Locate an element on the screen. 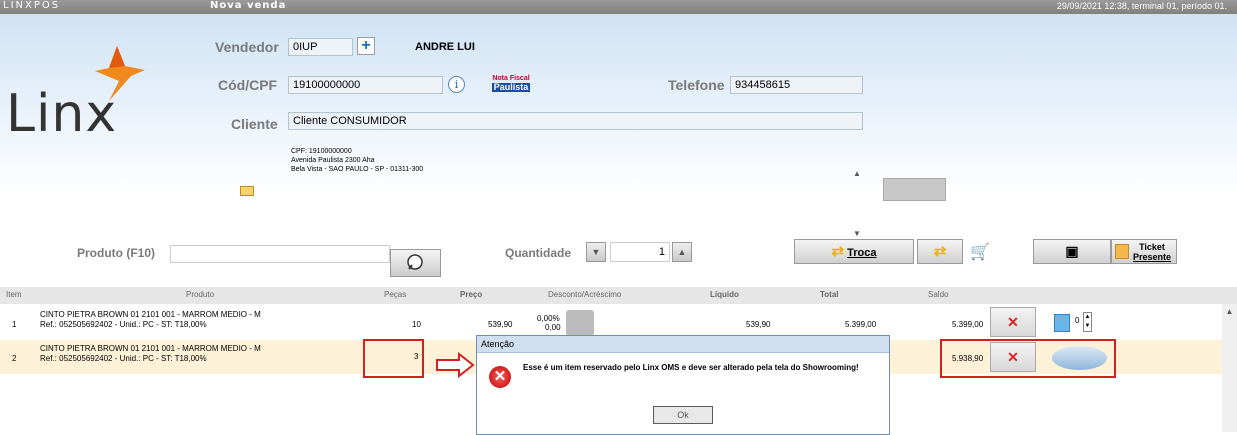  row-saldo: 5.399,00 is located at coordinates (968, 324).